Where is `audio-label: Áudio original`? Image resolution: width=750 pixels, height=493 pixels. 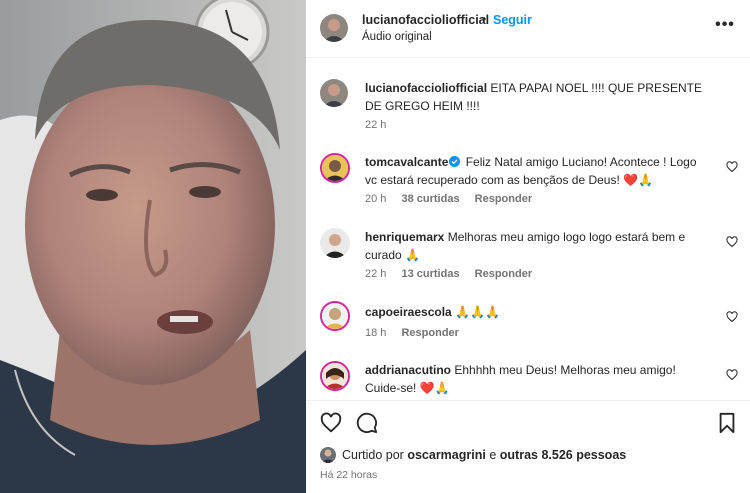 audio-label: Áudio original is located at coordinates (397, 37).